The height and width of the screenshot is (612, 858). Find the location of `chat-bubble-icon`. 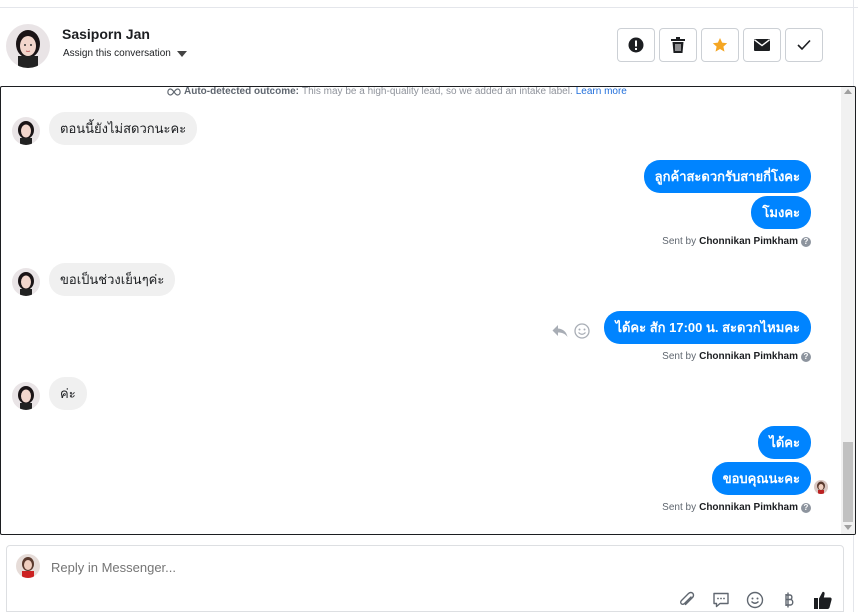

chat-bubble-icon is located at coordinates (721, 600).